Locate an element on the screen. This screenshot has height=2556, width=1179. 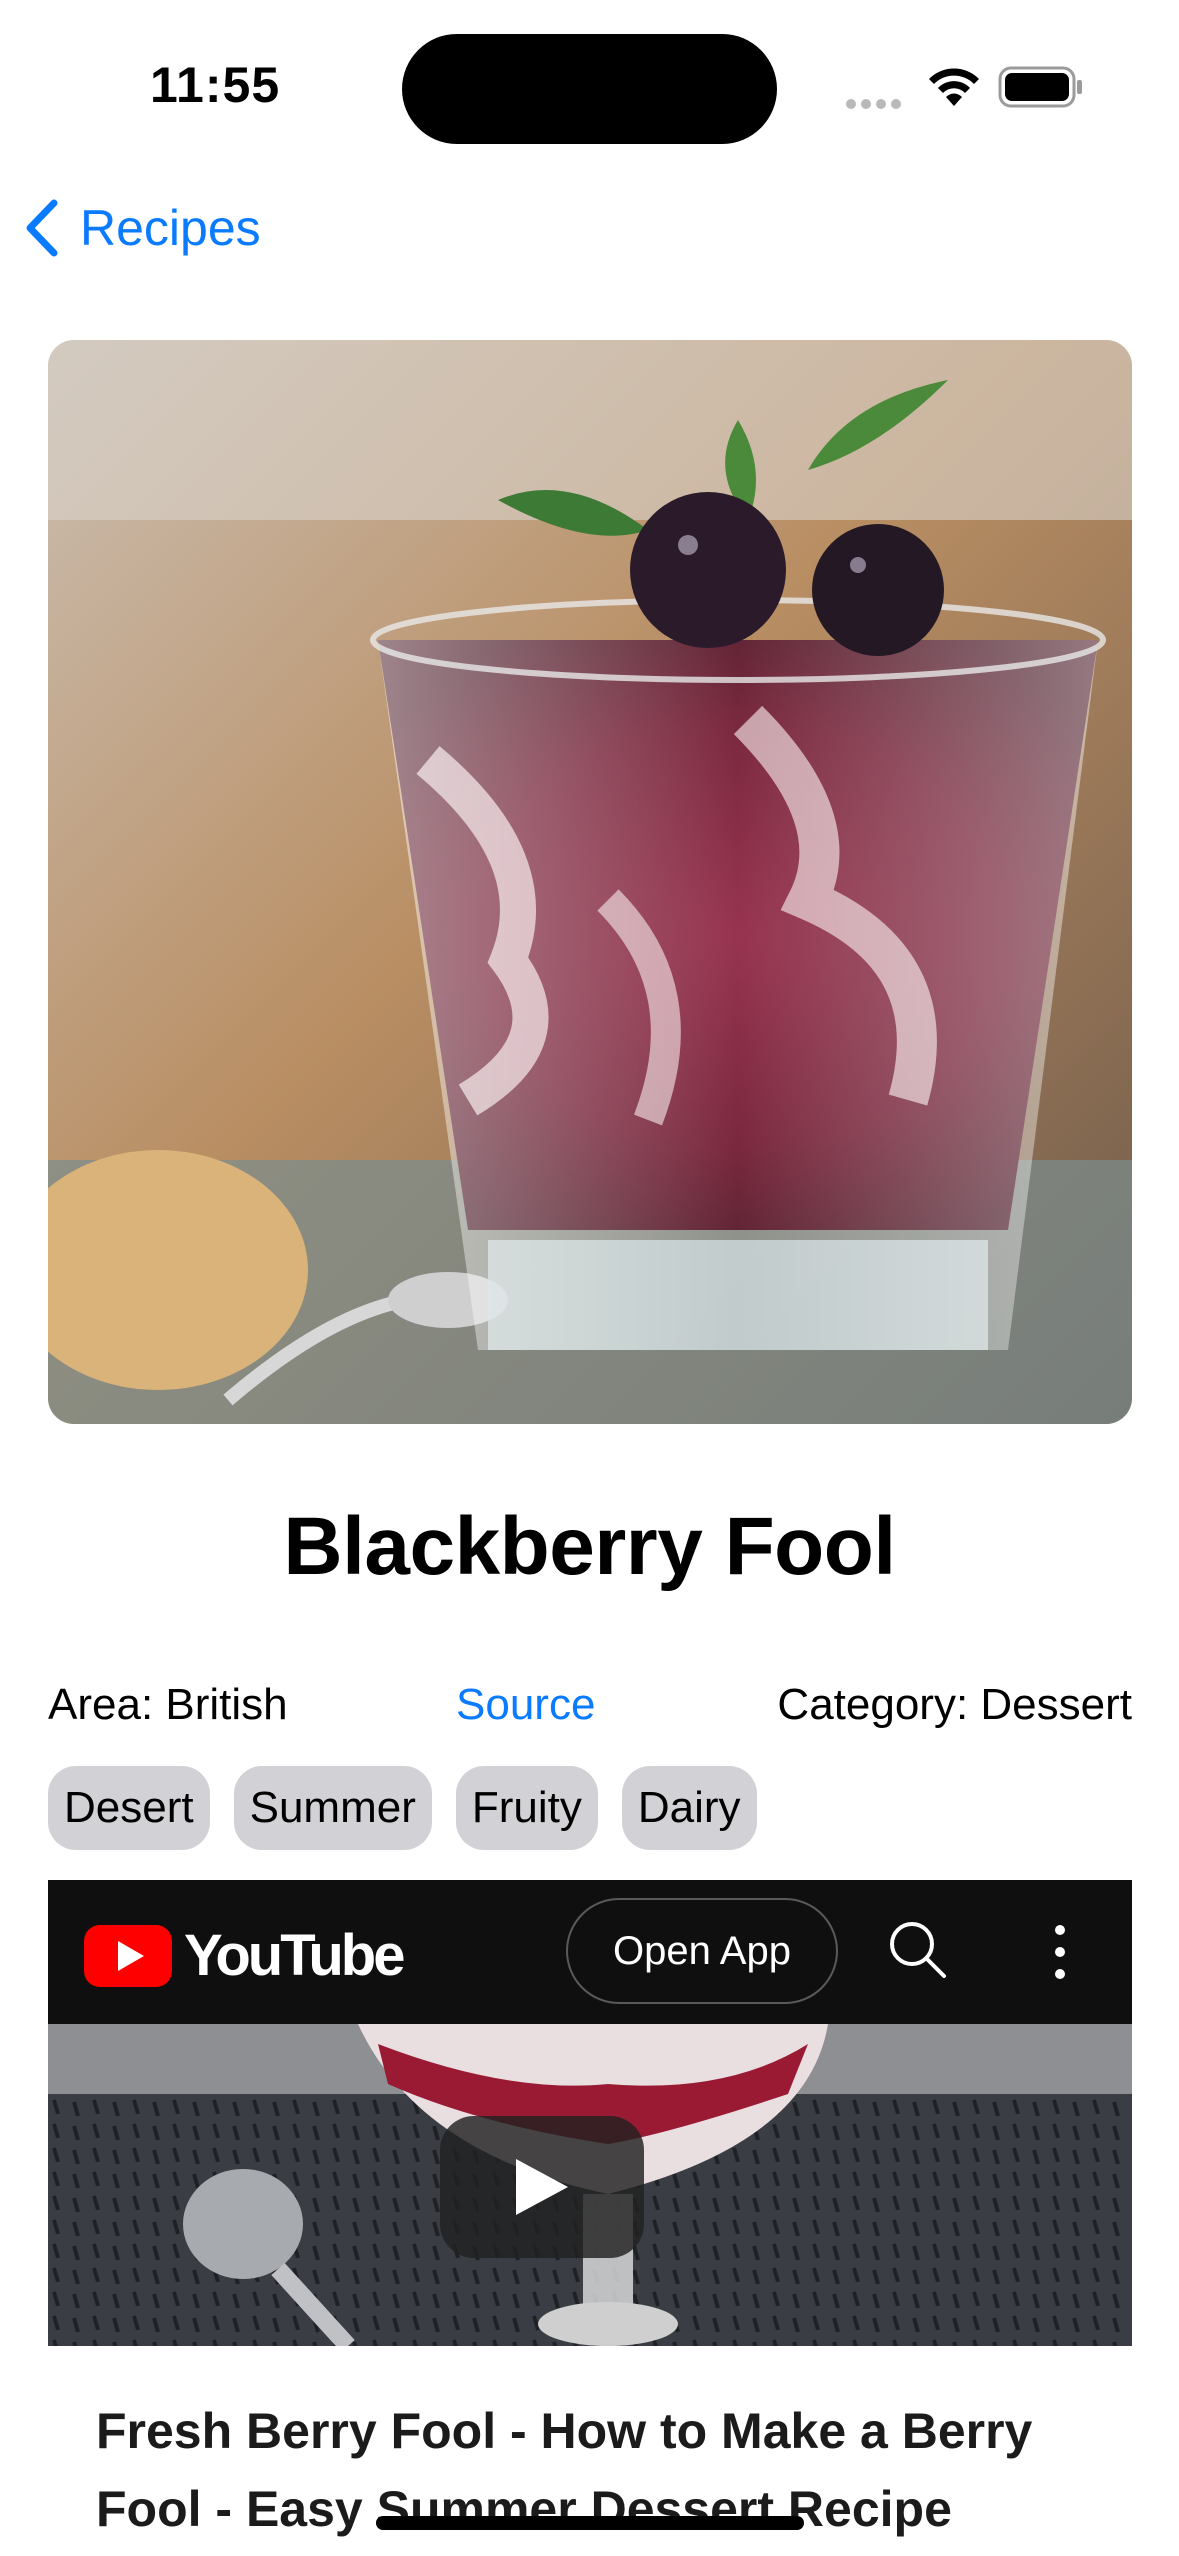
youtube-wordmark: YouTube is located at coordinates (294, 1955).